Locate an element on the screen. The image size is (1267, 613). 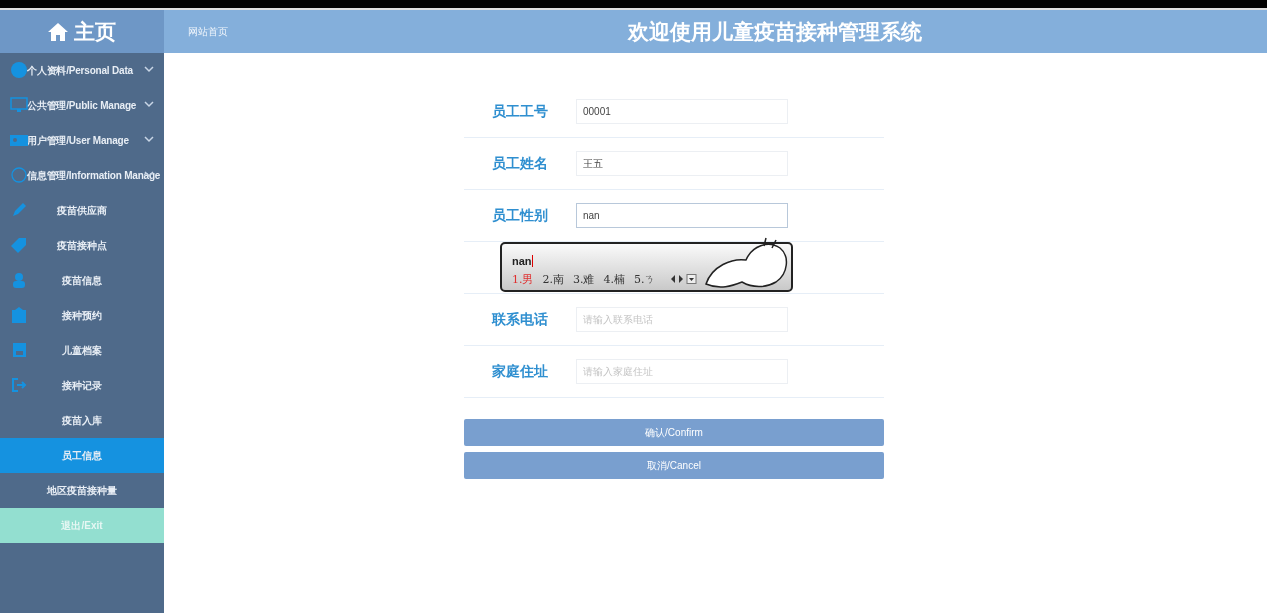
logout-icon is located at coordinates (19, 385).